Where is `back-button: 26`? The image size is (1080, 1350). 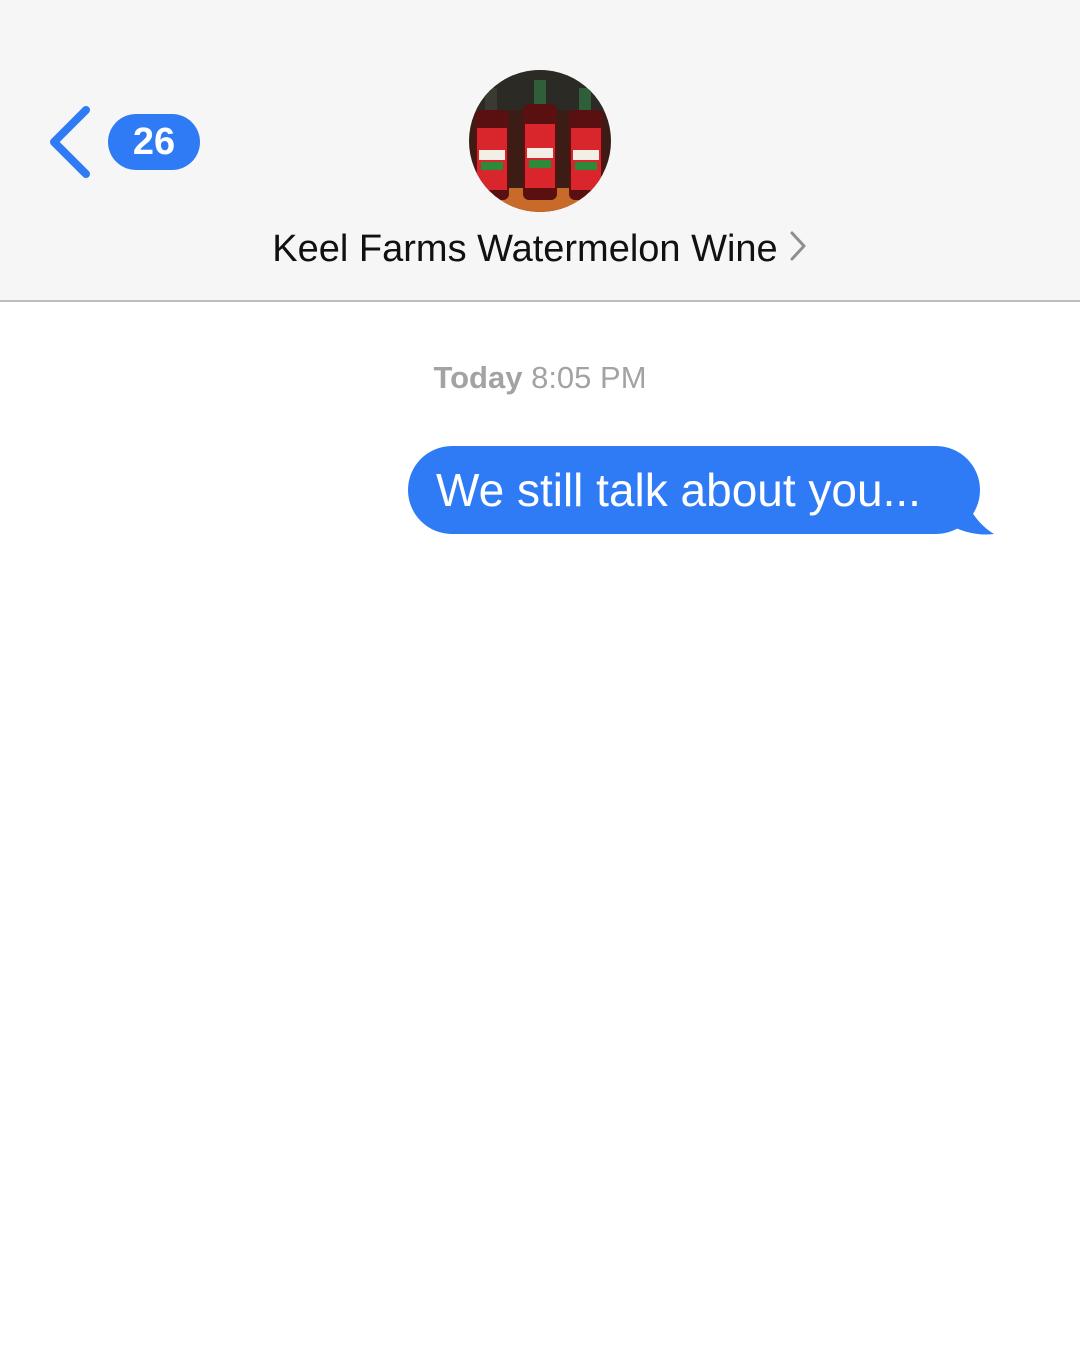 back-button: 26 is located at coordinates (122, 142).